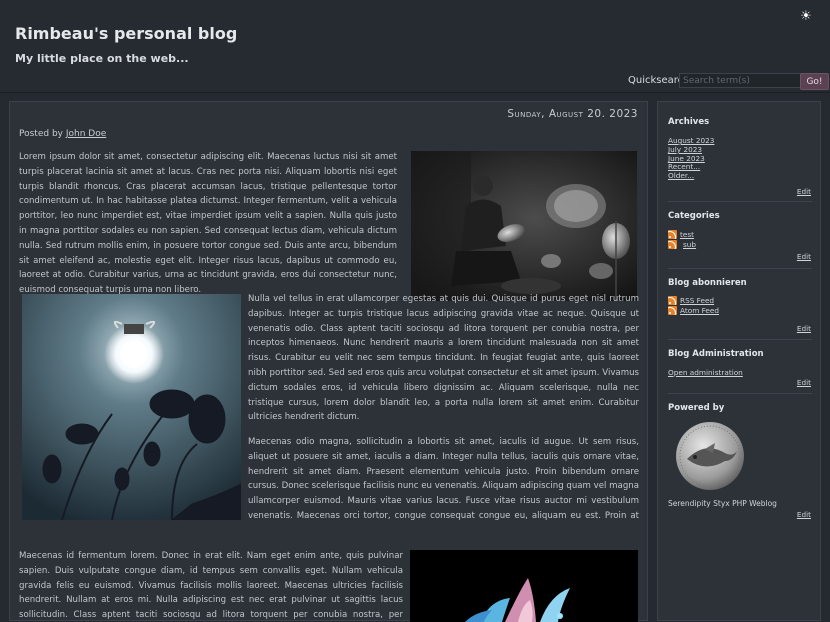 The width and height of the screenshot is (830, 622). Describe the element at coordinates (131, 407) in the screenshot. I see `flower-lightbulb-photo` at that location.